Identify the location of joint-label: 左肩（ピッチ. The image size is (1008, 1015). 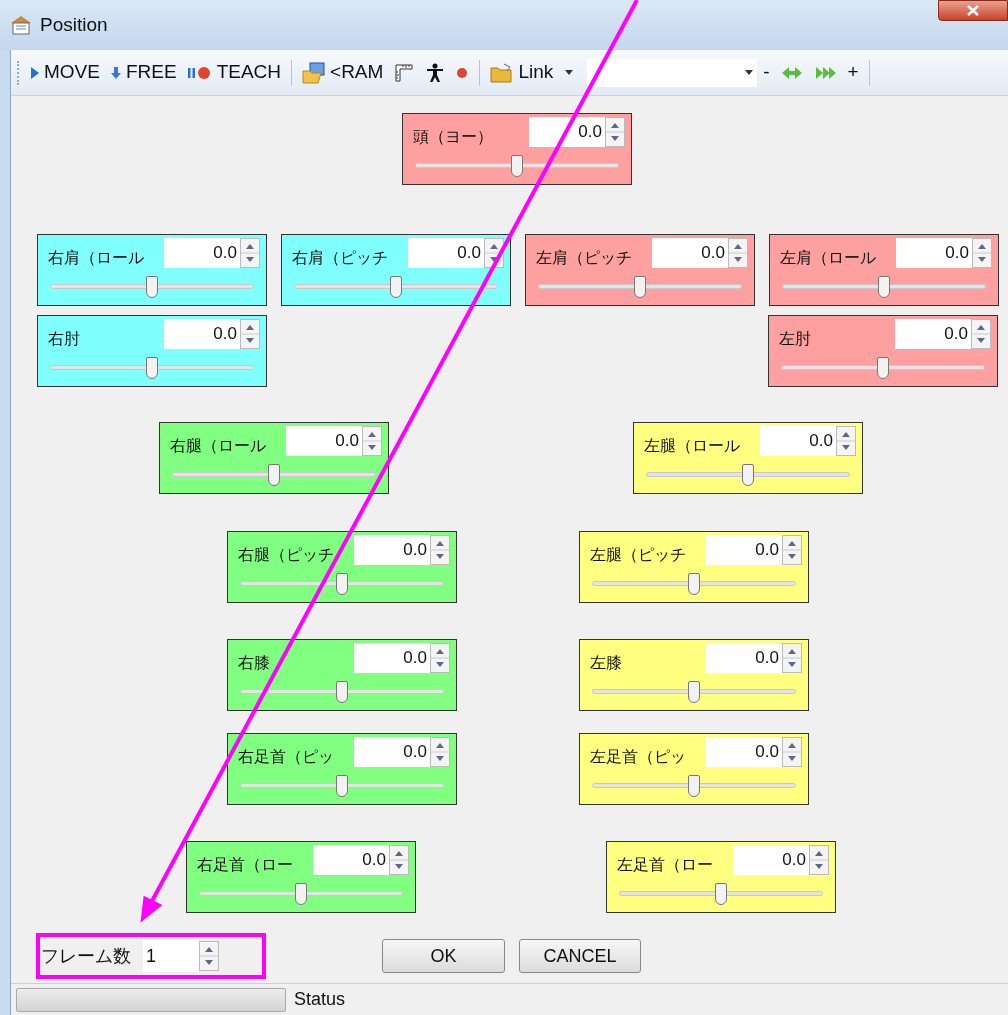
(584, 258).